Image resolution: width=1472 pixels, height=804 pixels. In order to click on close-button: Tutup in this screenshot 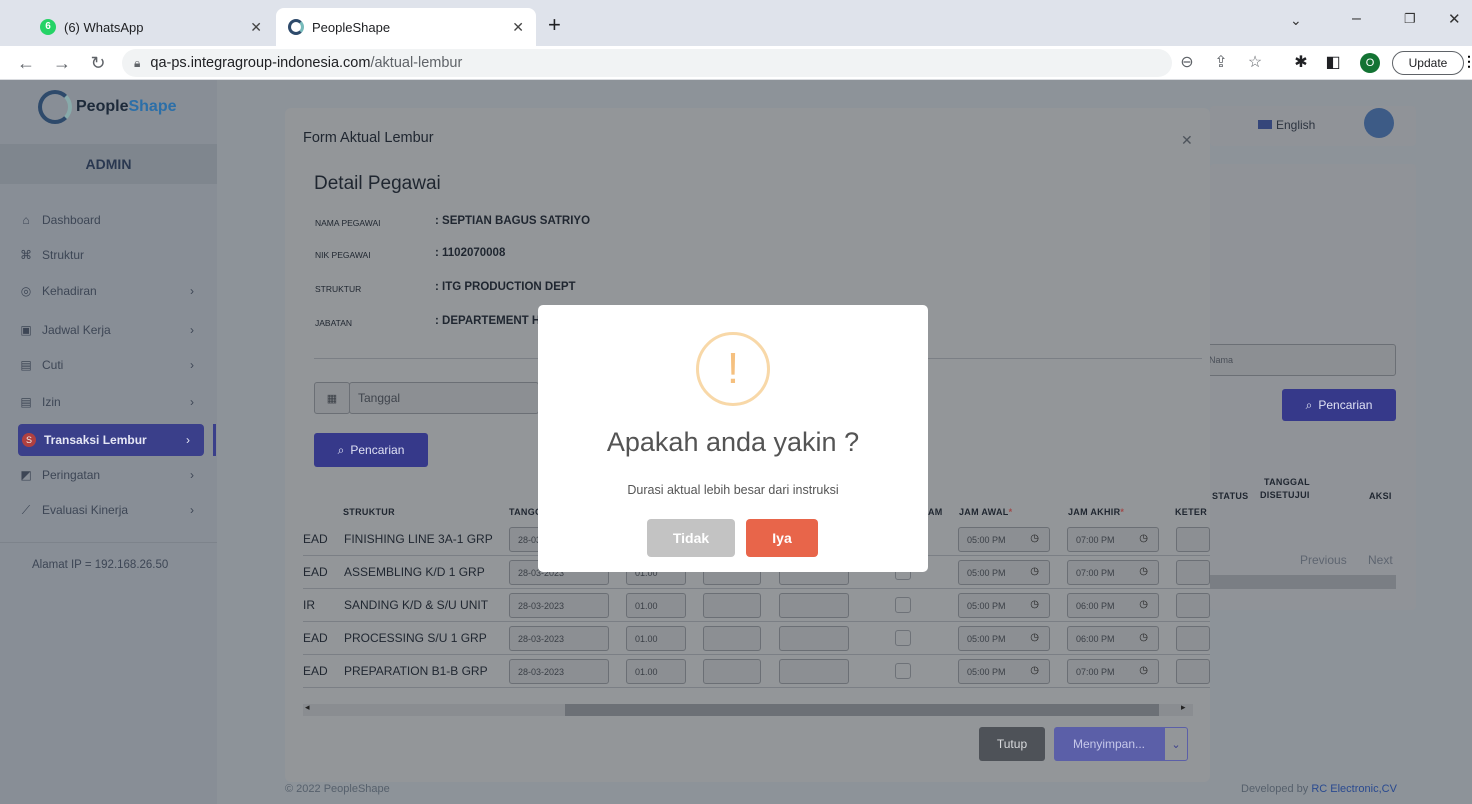, I will do `click(1012, 744)`.